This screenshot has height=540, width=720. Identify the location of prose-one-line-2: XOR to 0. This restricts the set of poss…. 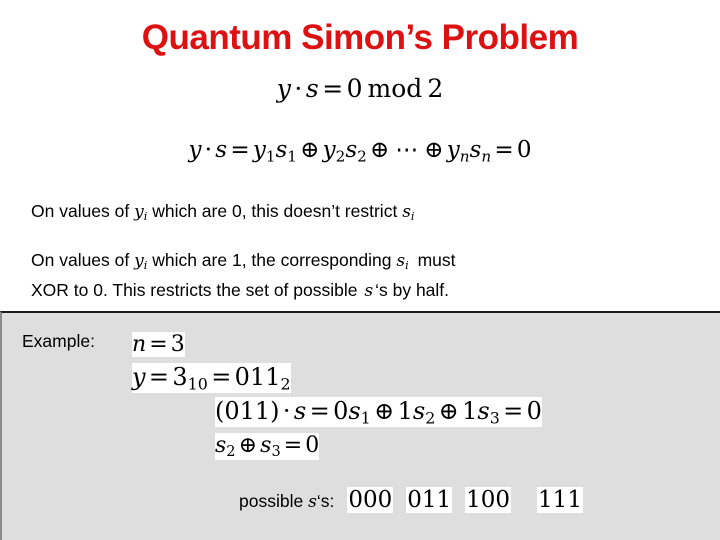
(243, 291).